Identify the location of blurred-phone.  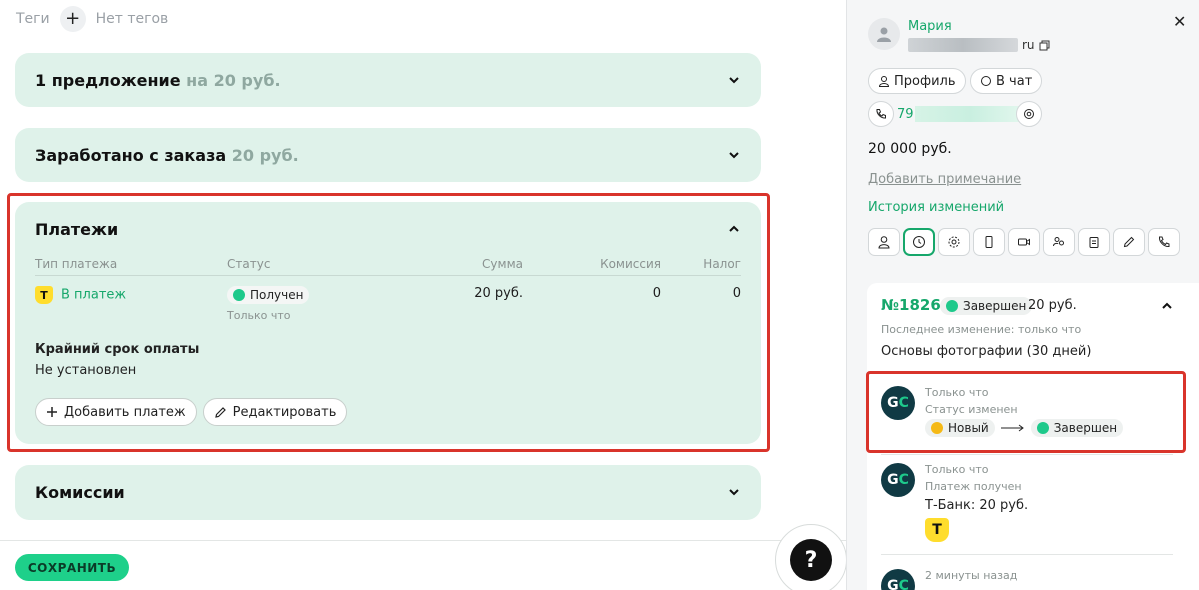
(969, 114).